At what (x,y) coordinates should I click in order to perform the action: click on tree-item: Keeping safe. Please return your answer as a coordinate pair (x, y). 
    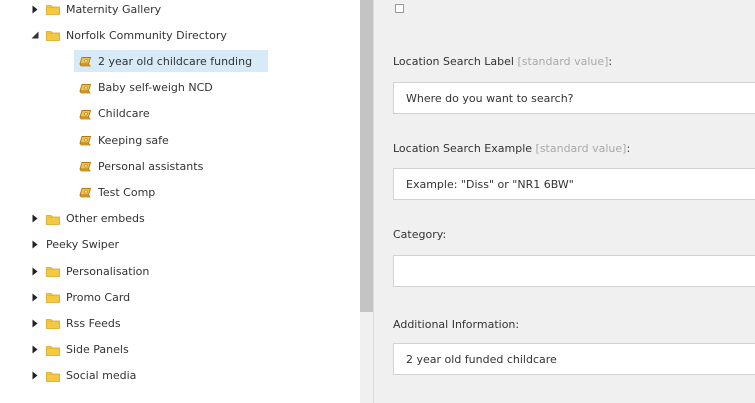
    Looking at the image, I should click on (123, 140).